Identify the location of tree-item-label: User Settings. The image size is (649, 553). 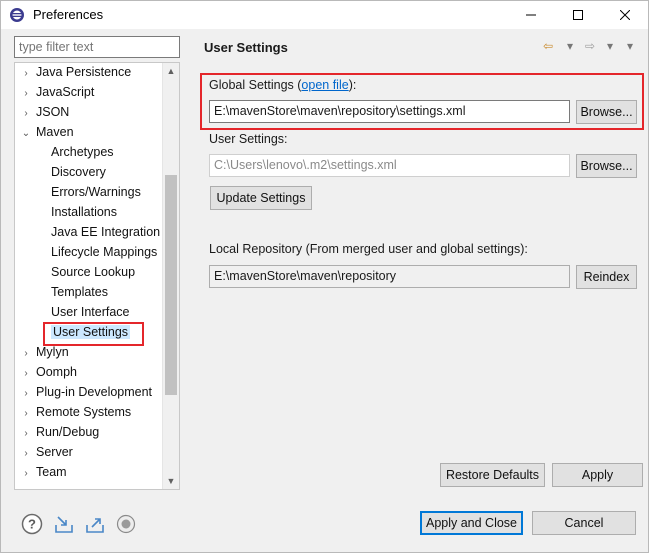
(91, 332).